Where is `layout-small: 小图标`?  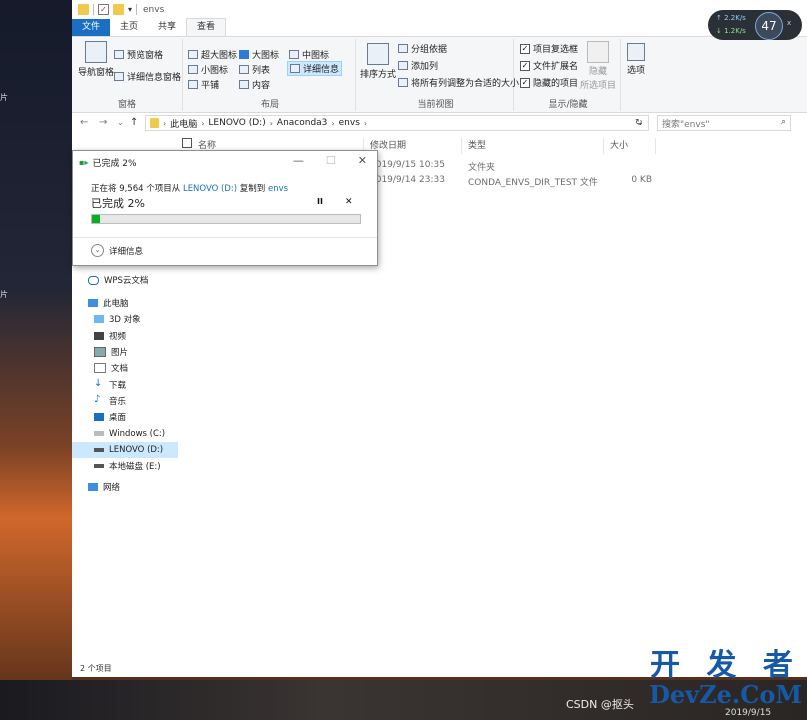 layout-small: 小图标 is located at coordinates (208, 69).